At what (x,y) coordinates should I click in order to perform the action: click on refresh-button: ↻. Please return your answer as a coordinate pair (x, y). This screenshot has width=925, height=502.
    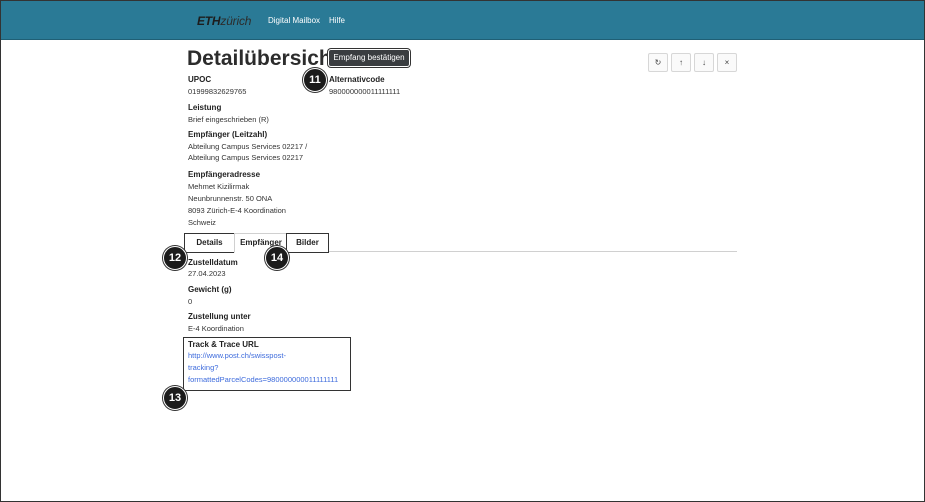
    Looking at the image, I should click on (658, 62).